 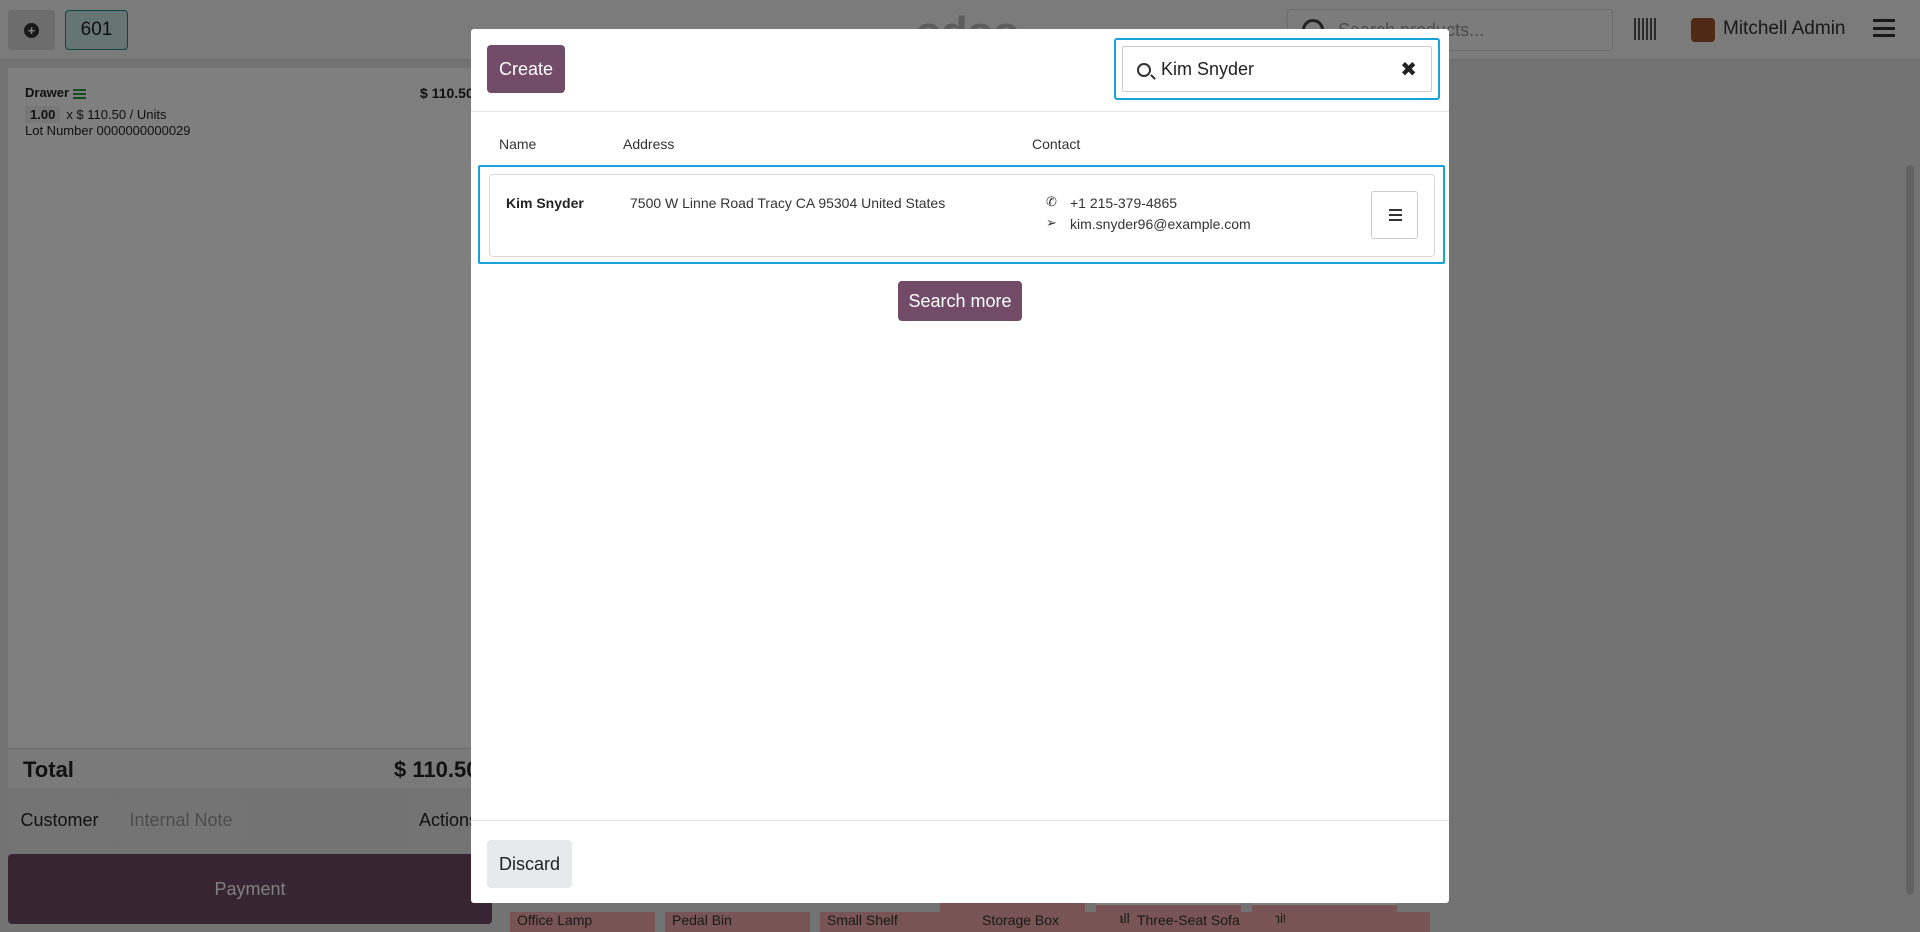 What do you see at coordinates (960, 70) in the screenshot?
I see `dialog-header: Create ✖` at bounding box center [960, 70].